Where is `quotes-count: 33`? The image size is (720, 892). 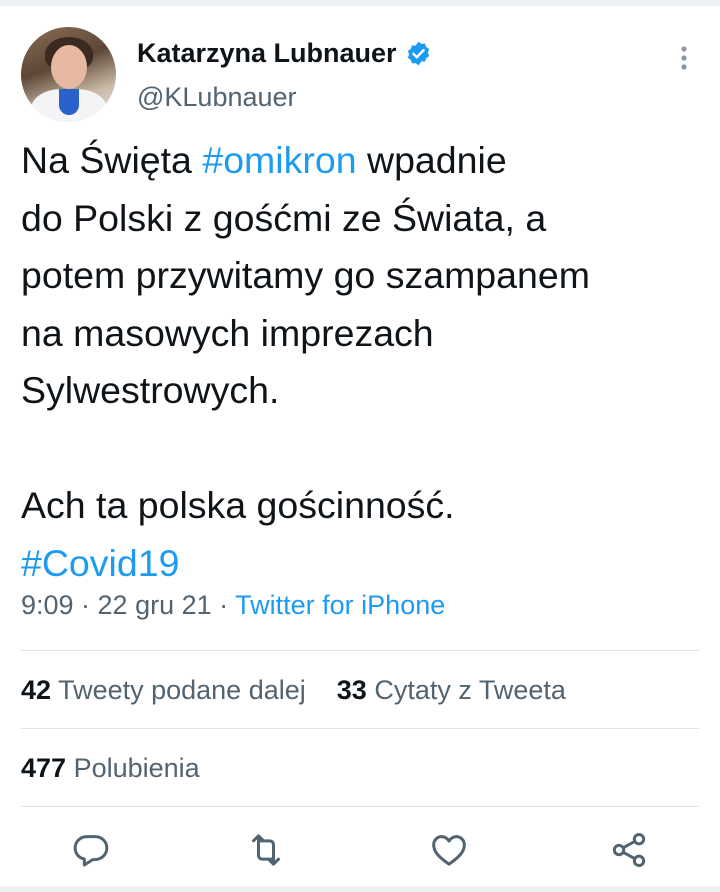 quotes-count: 33 is located at coordinates (351, 690).